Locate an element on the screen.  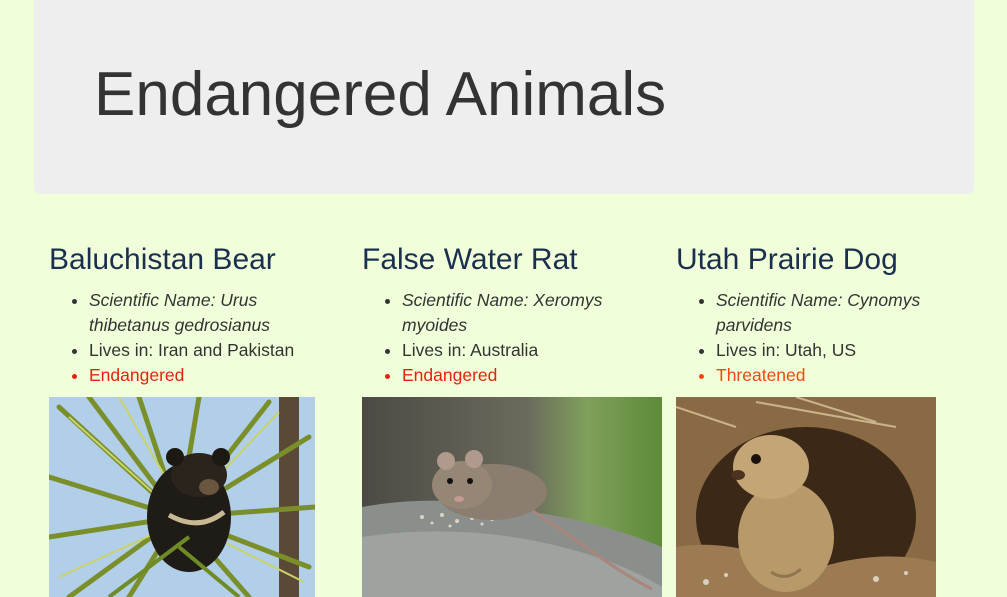
rat-photo is located at coordinates (512, 497).